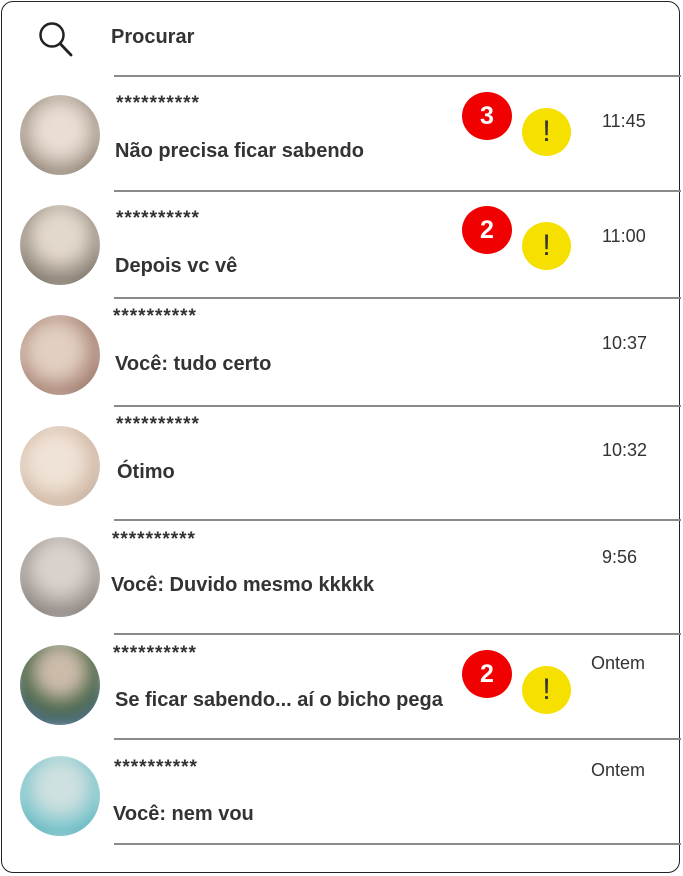 The width and height of the screenshot is (683, 876). Describe the element at coordinates (625, 450) in the screenshot. I see `timestamp: 10:32` at that location.